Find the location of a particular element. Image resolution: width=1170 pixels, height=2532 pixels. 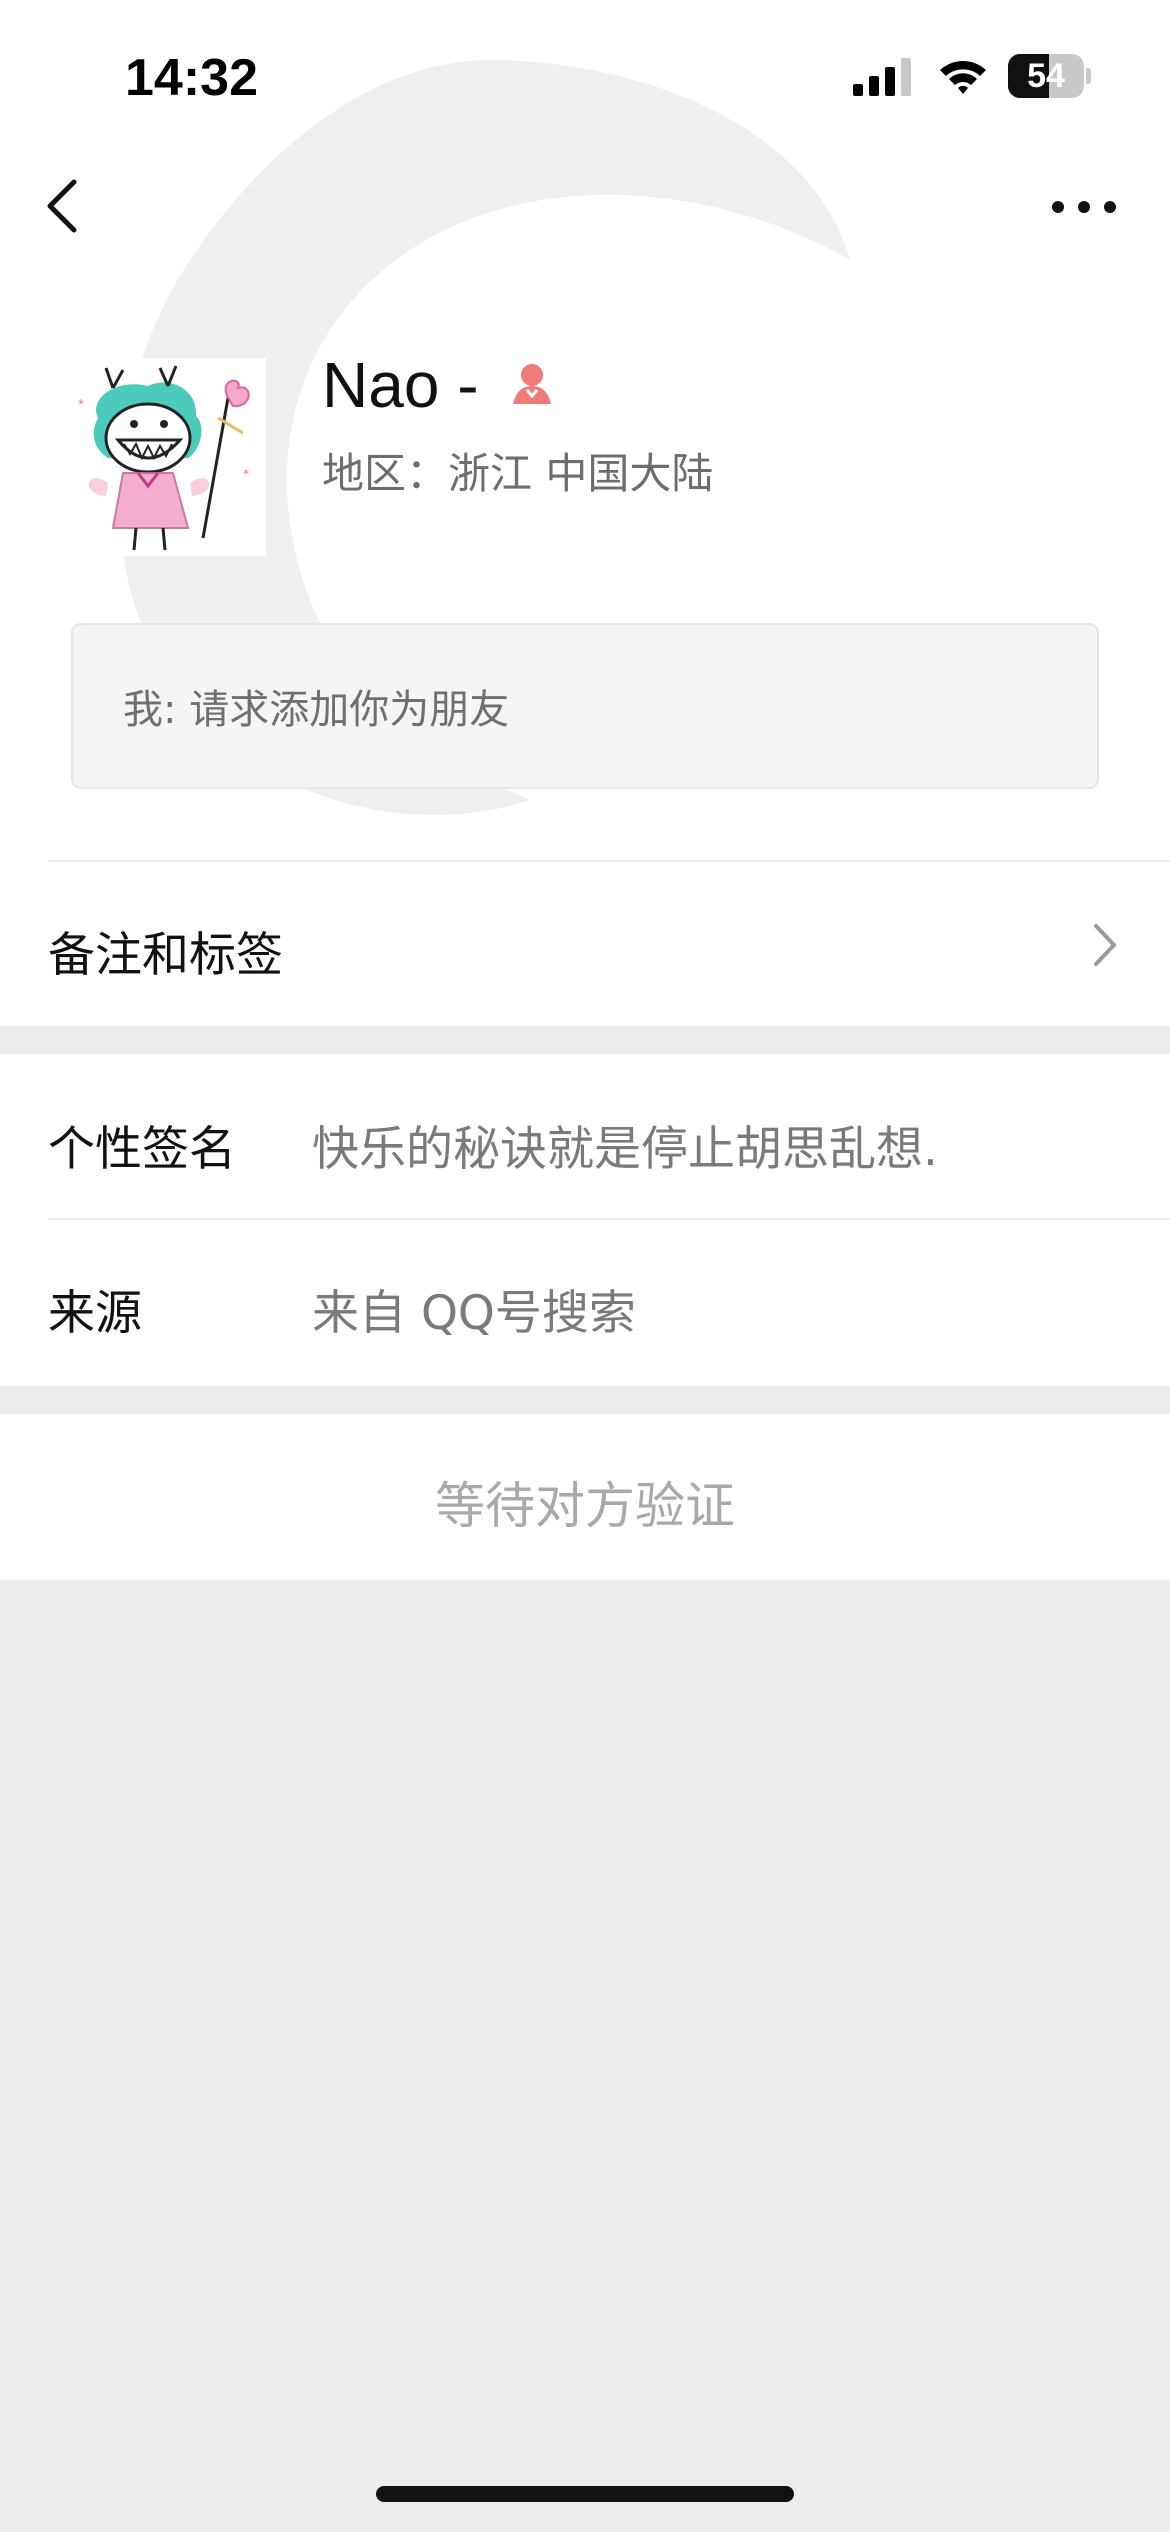

signature-value: 快乐的秘诀就是停止胡思乱想. is located at coordinates (625, 1149).